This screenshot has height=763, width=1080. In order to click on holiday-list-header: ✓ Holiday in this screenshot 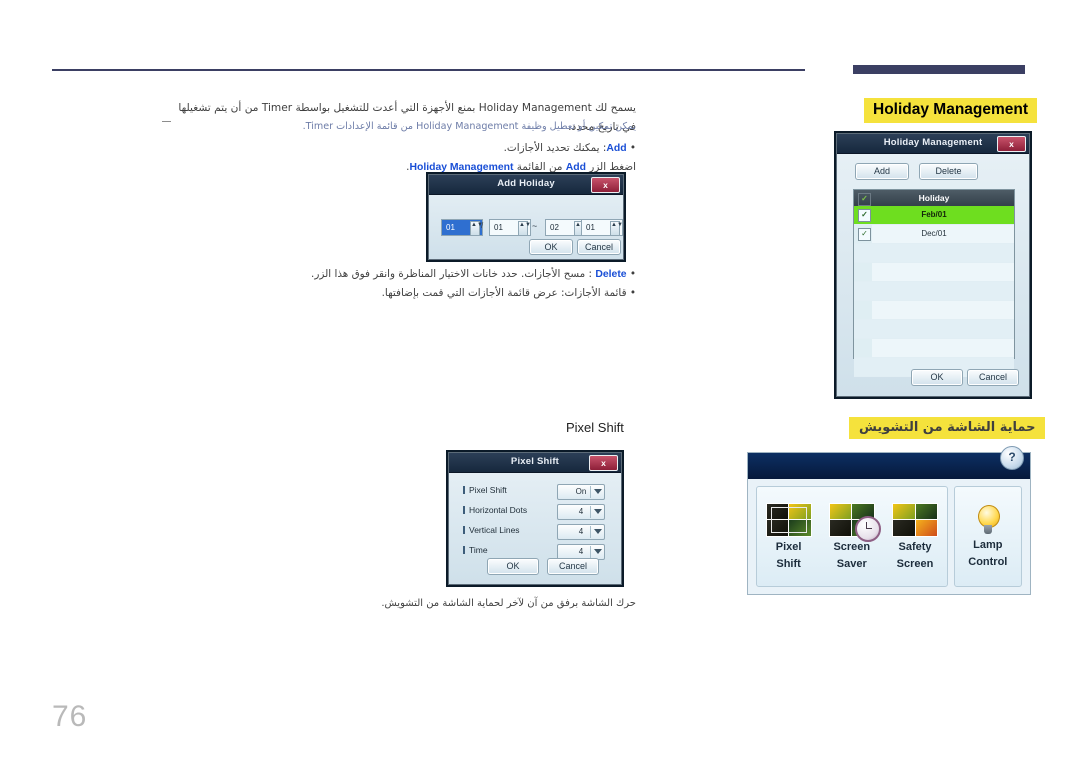, I will do `click(934, 198)`.